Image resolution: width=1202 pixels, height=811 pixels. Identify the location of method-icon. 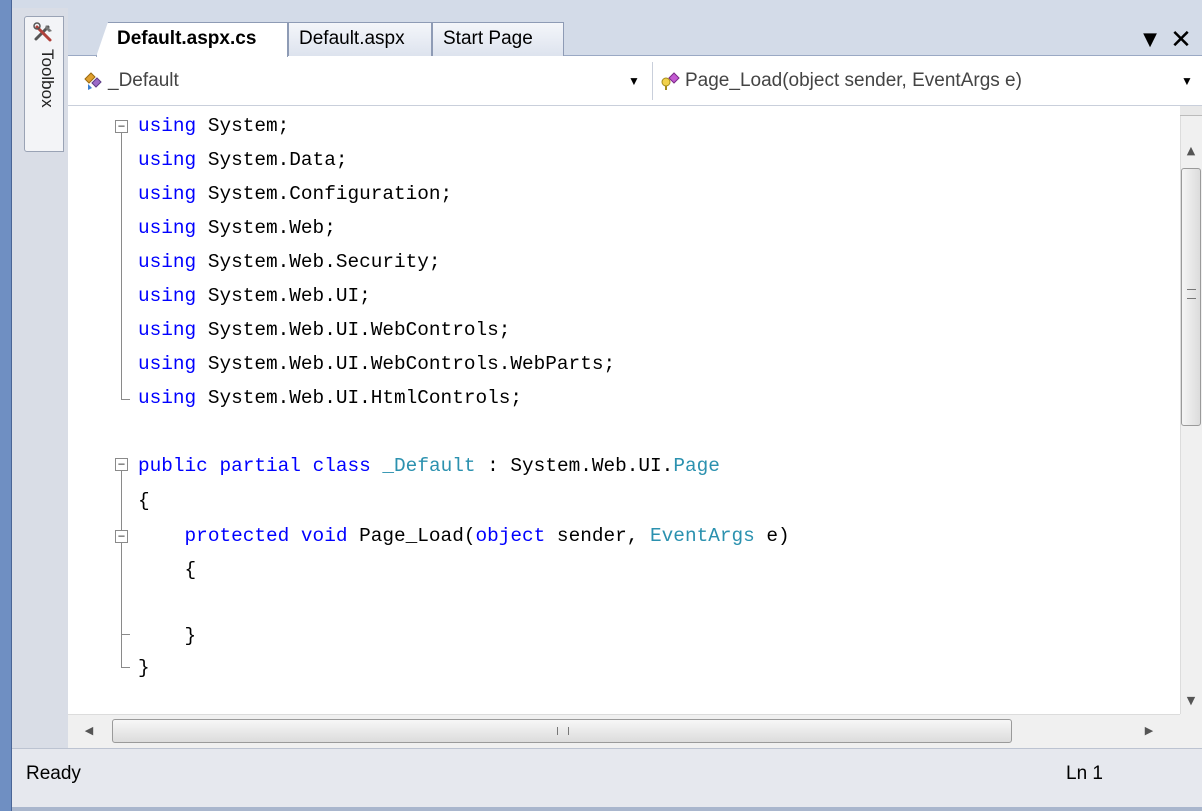
(670, 81).